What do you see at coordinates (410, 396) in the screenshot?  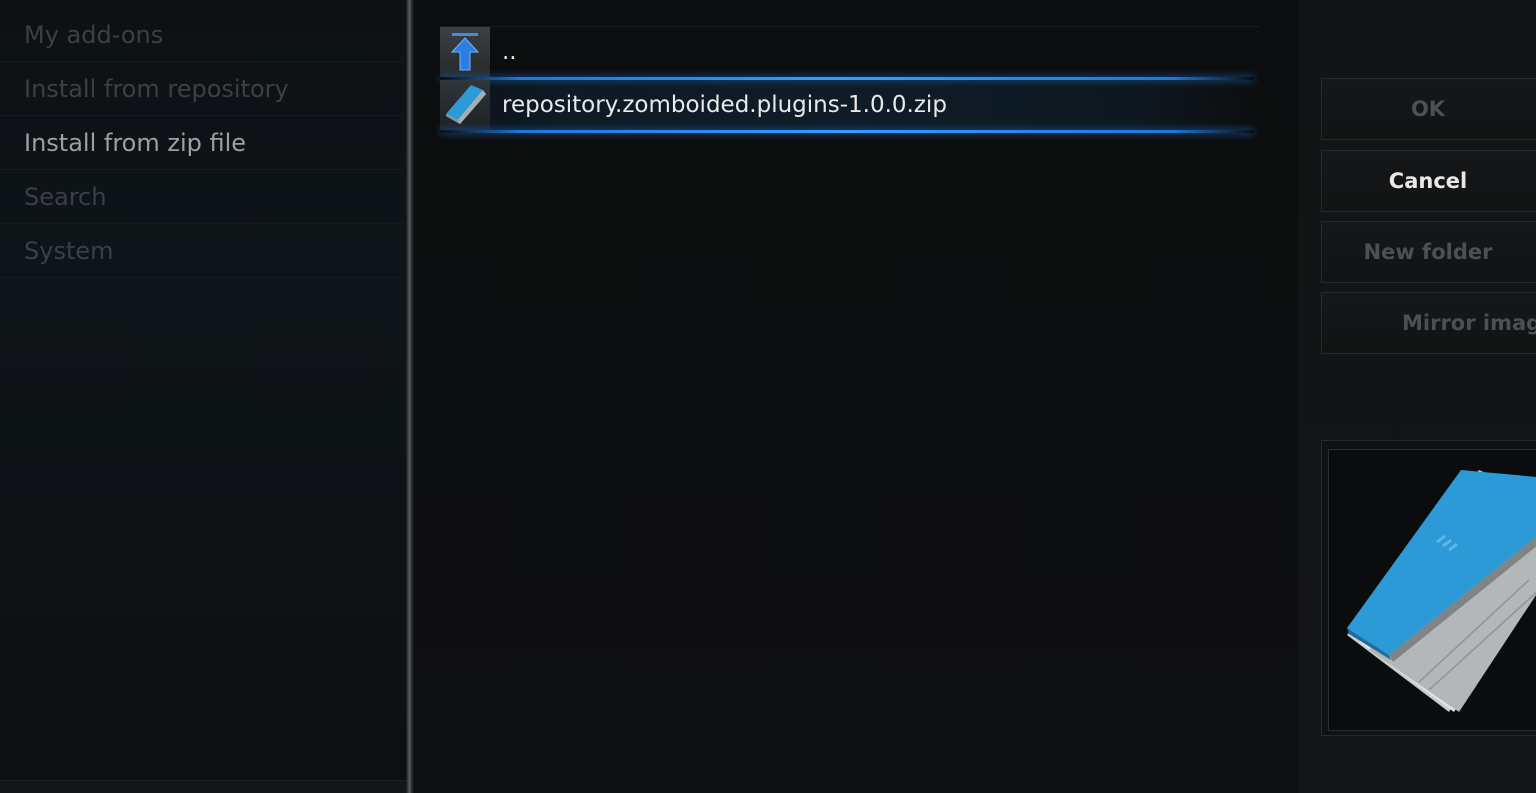 I see `panel-divider` at bounding box center [410, 396].